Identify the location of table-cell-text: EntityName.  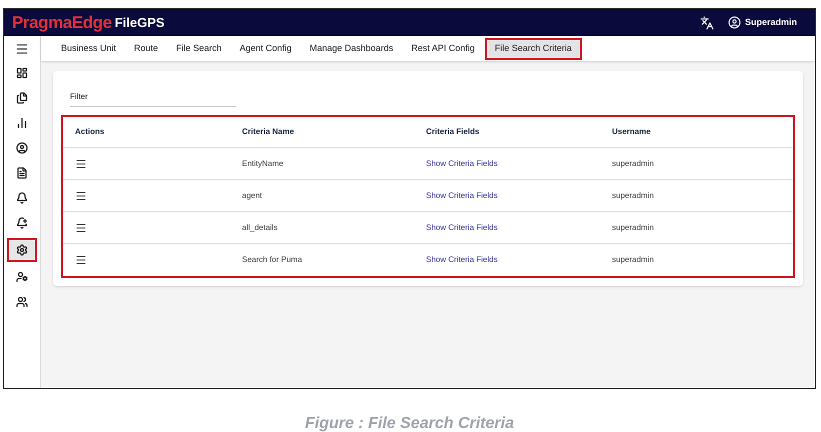
(263, 164).